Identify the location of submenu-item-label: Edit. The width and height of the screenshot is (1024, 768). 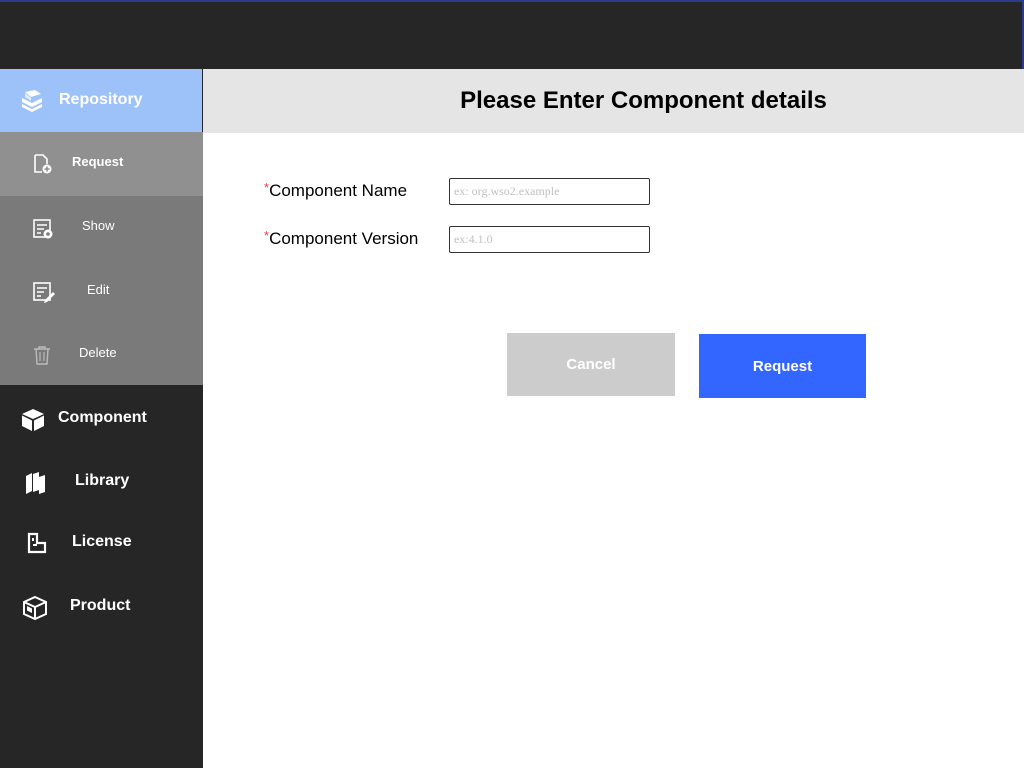
(98, 289).